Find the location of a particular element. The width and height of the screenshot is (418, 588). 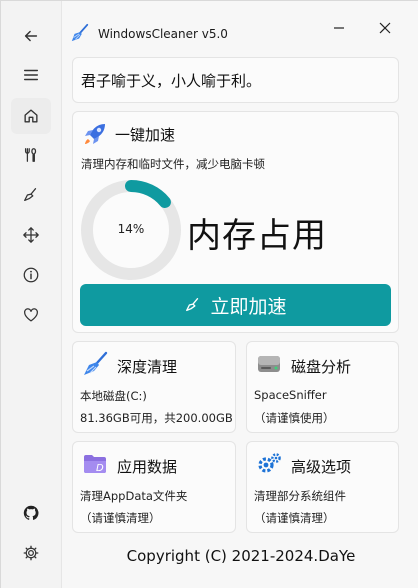

hard-disk-icon is located at coordinates (269, 364).